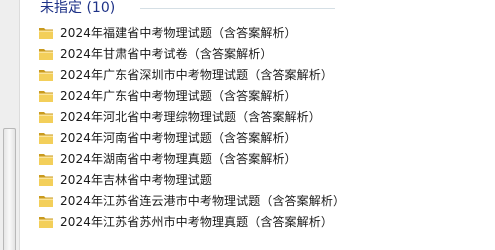  Describe the element at coordinates (10, 125) in the screenshot. I see `vertical-scrollbar` at that location.